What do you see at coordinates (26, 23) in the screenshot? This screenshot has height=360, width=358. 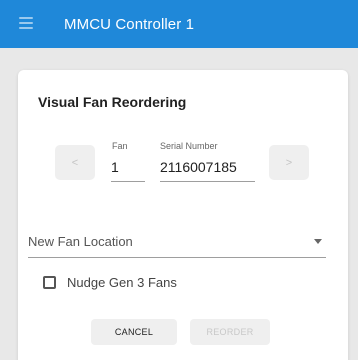 I see `hamburger-menu-icon` at bounding box center [26, 23].